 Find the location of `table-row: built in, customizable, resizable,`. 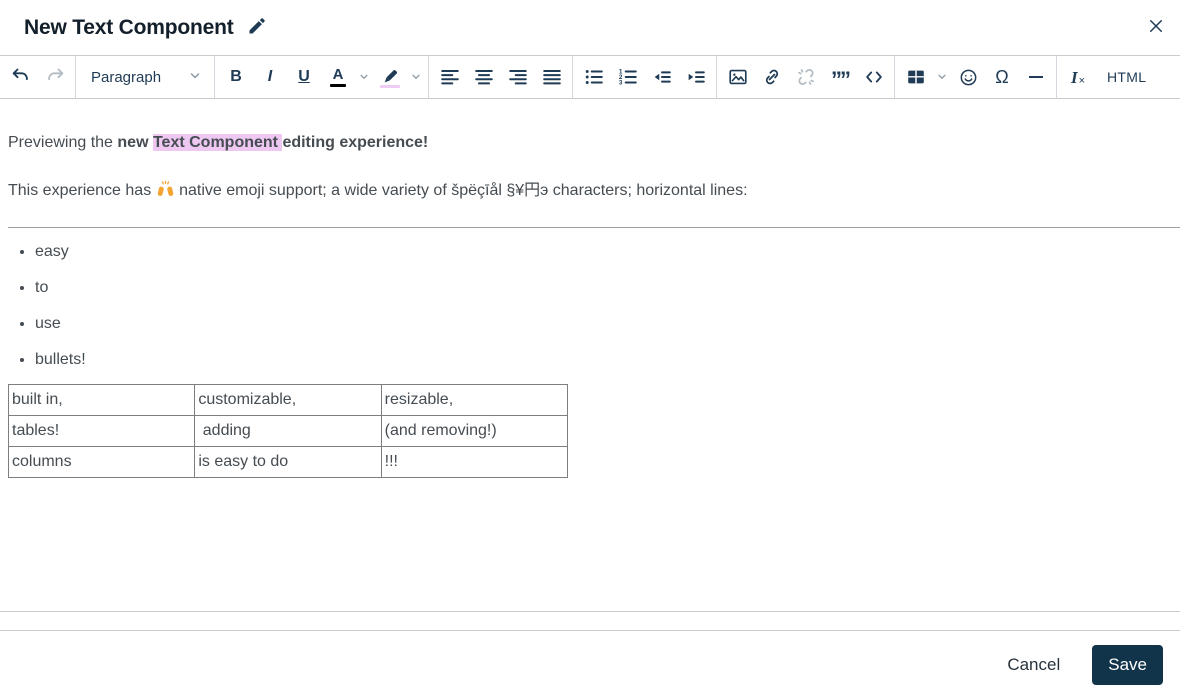

table-row: built in, customizable, resizable, is located at coordinates (288, 400).